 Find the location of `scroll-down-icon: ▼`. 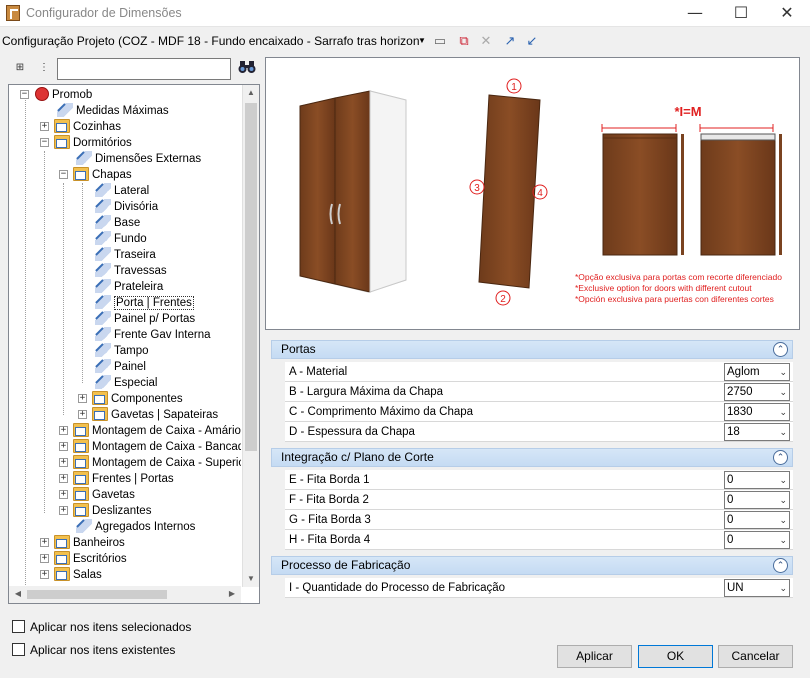

scroll-down-icon: ▼ is located at coordinates (251, 579).